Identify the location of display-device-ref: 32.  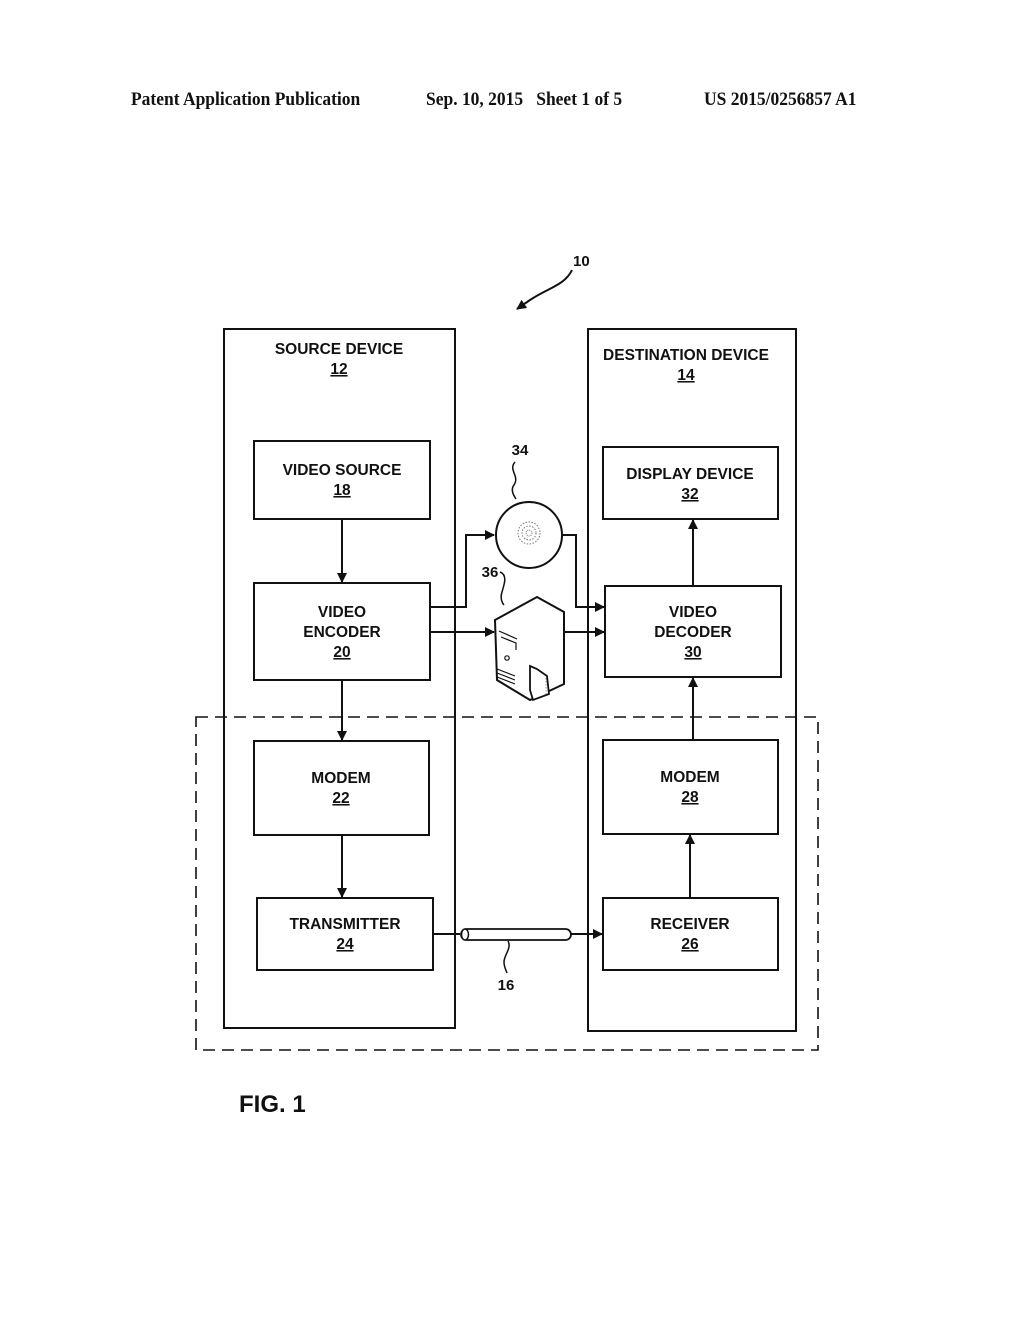
(689, 494).